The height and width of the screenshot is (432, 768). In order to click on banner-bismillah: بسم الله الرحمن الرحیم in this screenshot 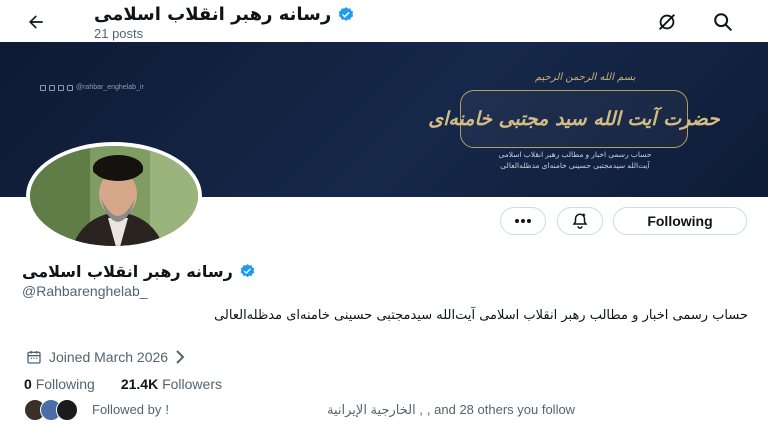, I will do `click(585, 77)`.